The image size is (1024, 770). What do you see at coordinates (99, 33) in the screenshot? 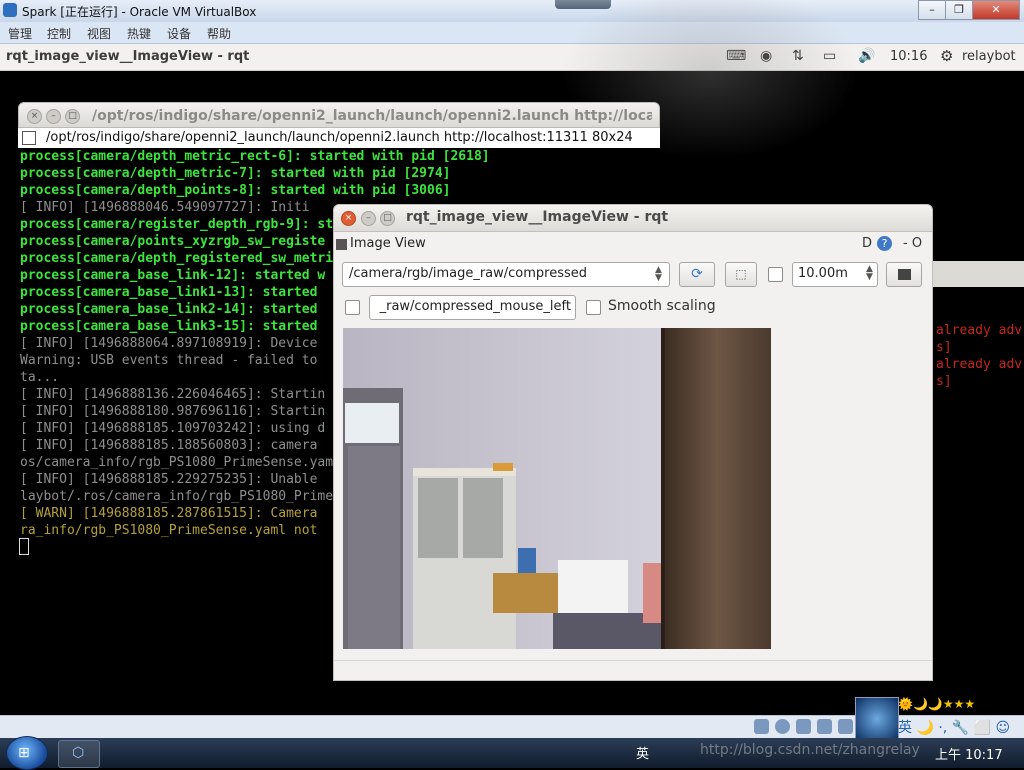
I see `menu-view: 视图` at bounding box center [99, 33].